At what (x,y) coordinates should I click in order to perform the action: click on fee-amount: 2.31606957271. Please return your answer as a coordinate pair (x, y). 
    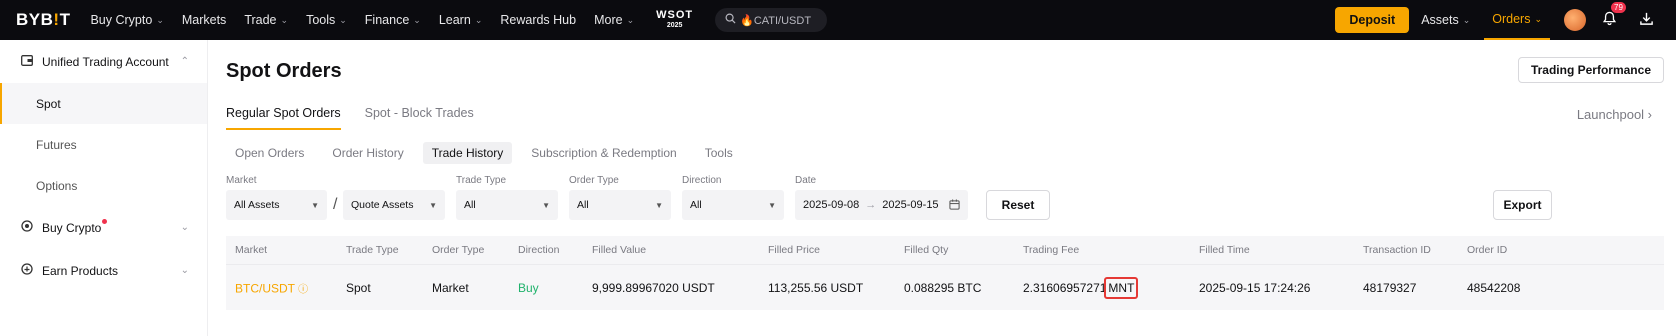
    Looking at the image, I should click on (1065, 287).